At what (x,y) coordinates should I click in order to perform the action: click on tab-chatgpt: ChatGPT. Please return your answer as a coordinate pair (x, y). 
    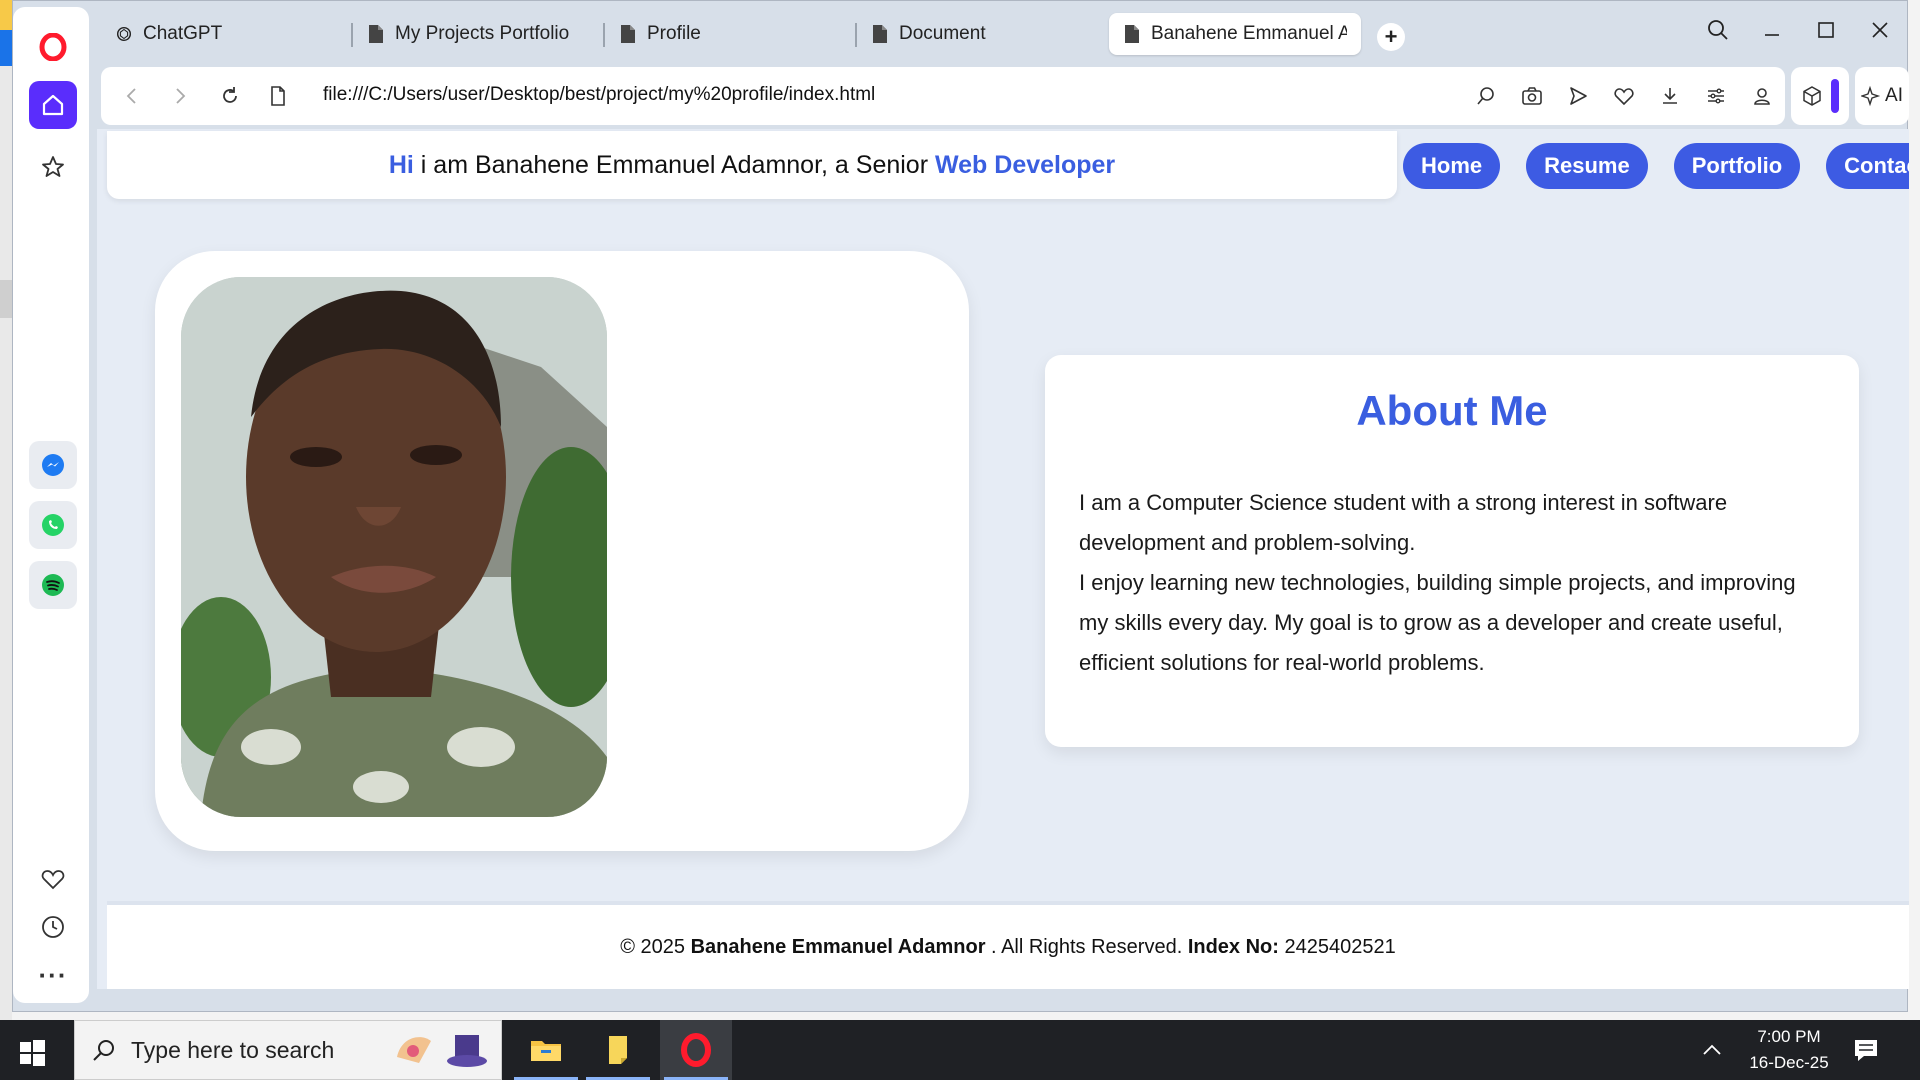
    Looking at the image, I should click on (216, 34).